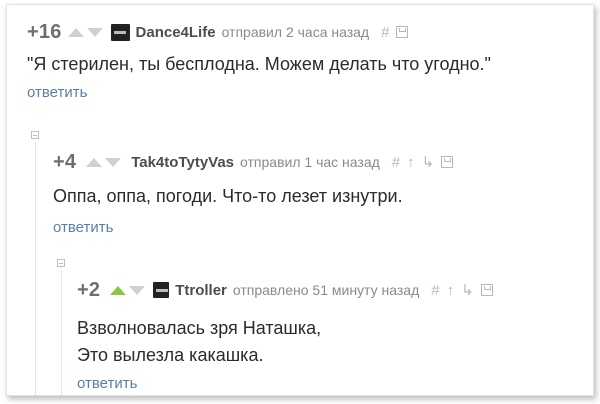  I want to click on author-name: Ttroller, so click(201, 290).